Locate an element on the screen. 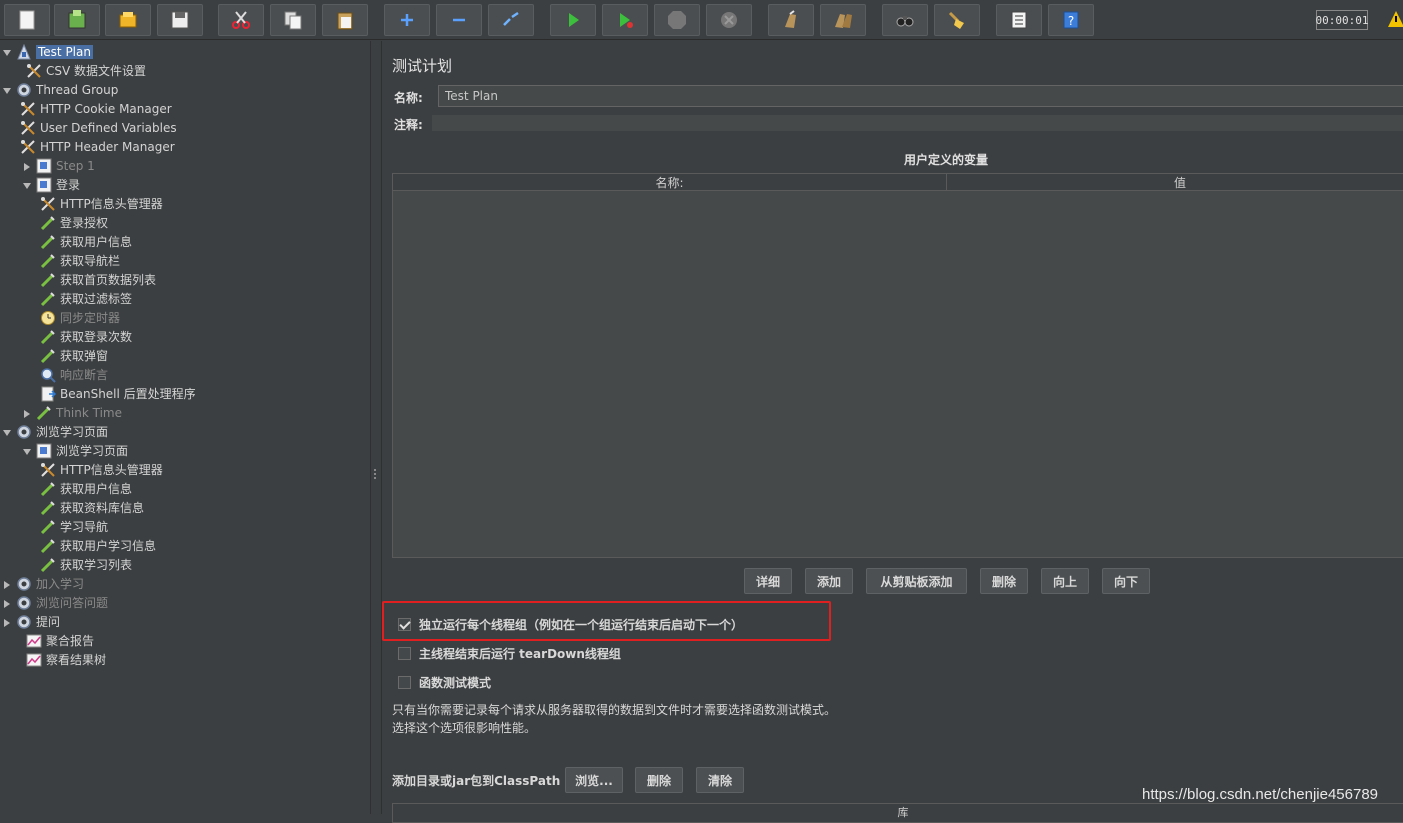  tree-item: Test Plan is located at coordinates (47, 51).